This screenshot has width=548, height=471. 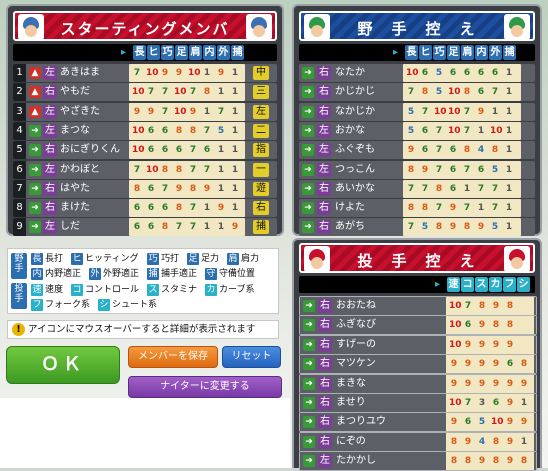 What do you see at coordinates (172, 290) in the screenshot?
I see `legend-item: ススタミナ` at bounding box center [172, 290].